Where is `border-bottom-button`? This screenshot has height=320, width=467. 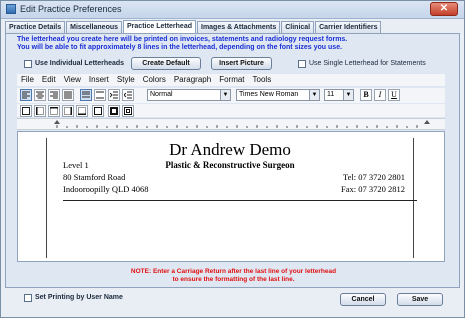
border-bottom-button is located at coordinates (82, 111).